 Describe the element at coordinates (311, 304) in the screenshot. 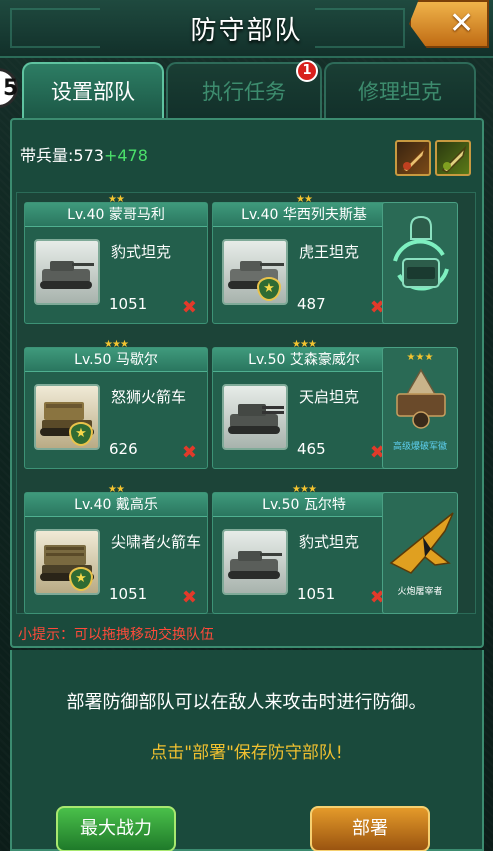

I see `unit-power: 487` at that location.